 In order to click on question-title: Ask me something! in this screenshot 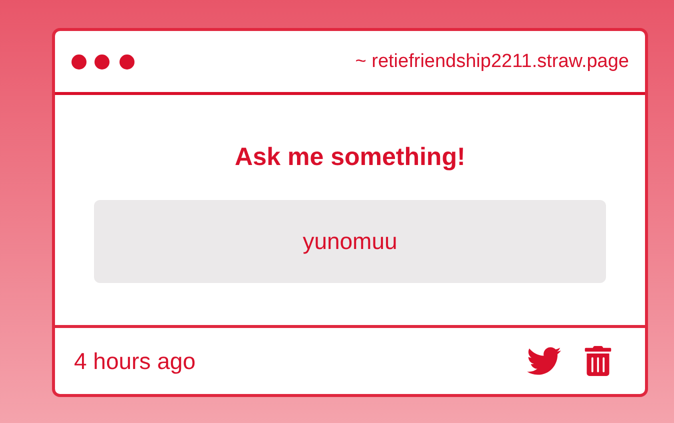, I will do `click(350, 157)`.